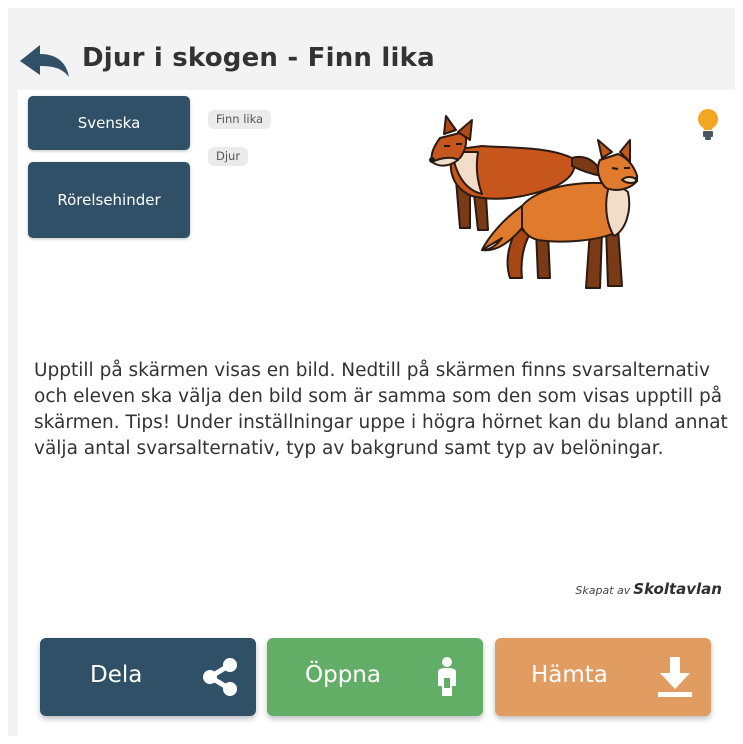  Describe the element at coordinates (109, 200) in the screenshot. I see `need-tag-button: Rörelsehinder` at that location.